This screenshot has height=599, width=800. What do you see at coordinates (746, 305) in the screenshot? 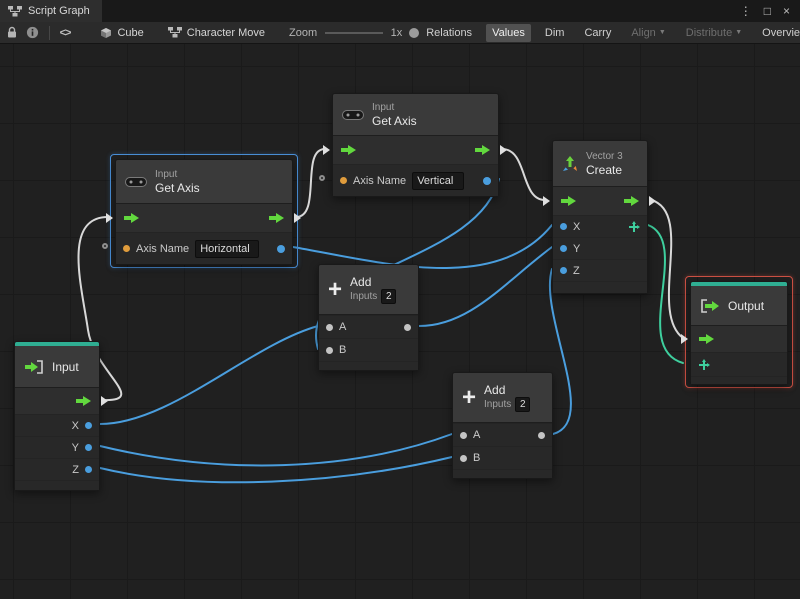
I see `node-title: Output` at bounding box center [746, 305].